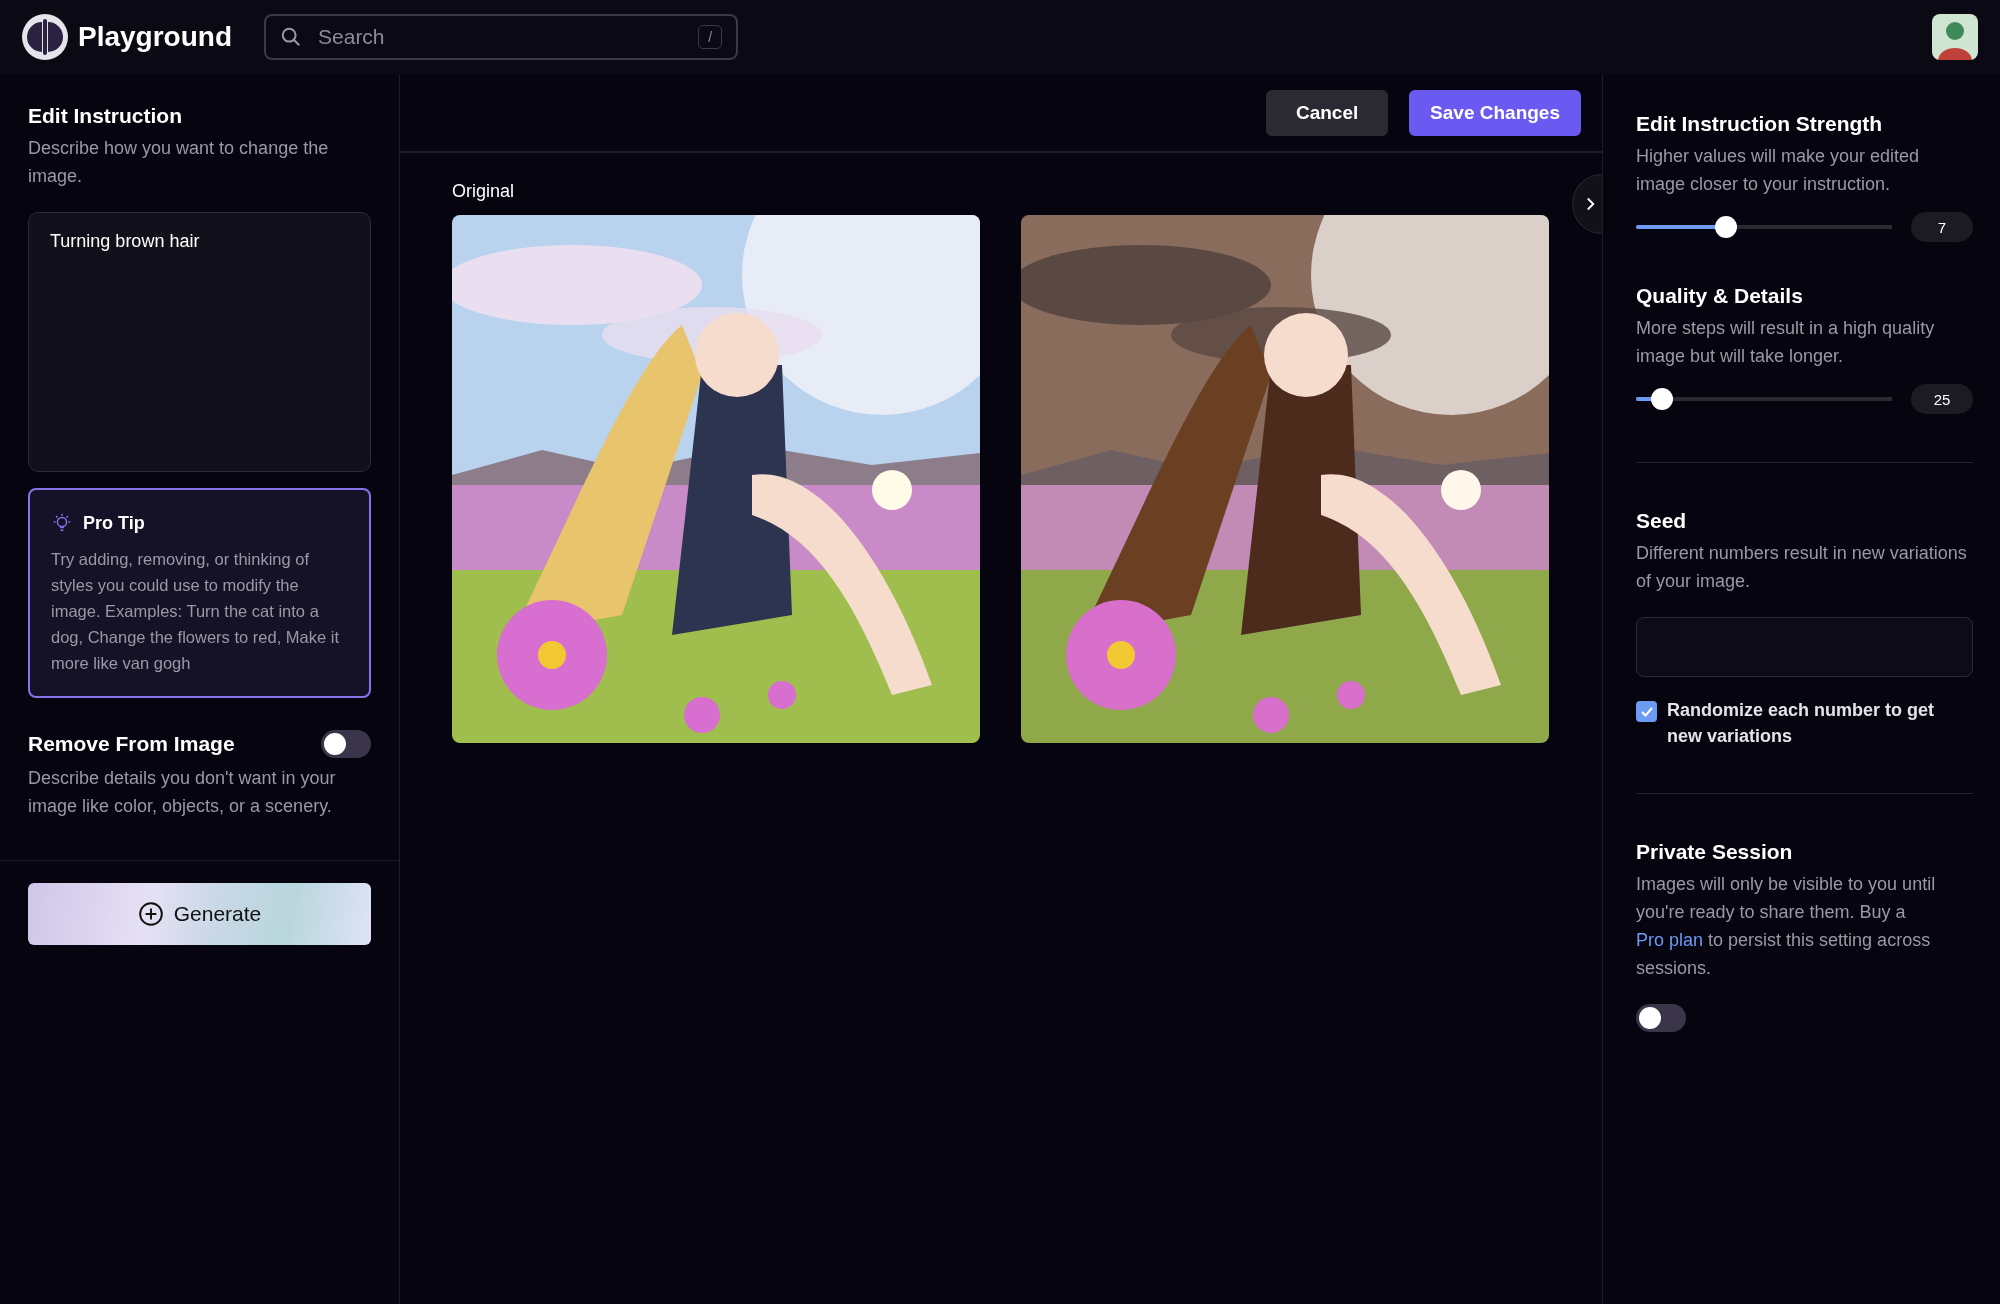  Describe the element at coordinates (131, 744) in the screenshot. I see `section-title: Remove From Image` at that location.